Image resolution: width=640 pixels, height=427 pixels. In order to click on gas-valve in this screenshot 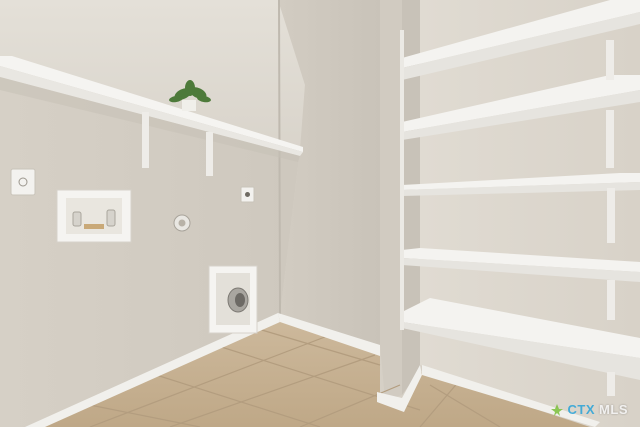, I will do `click(182, 223)`.